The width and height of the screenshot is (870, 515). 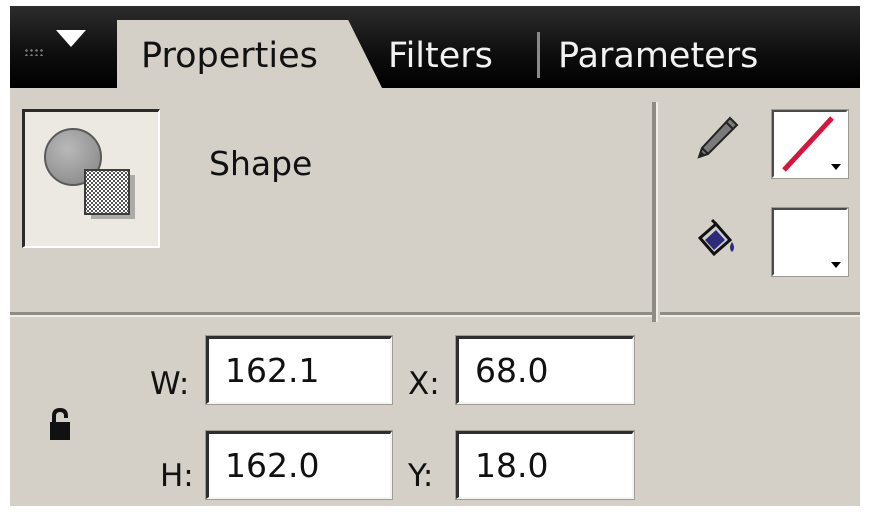 What do you see at coordinates (658, 56) in the screenshot?
I see `tab-parameters: Parameters` at bounding box center [658, 56].